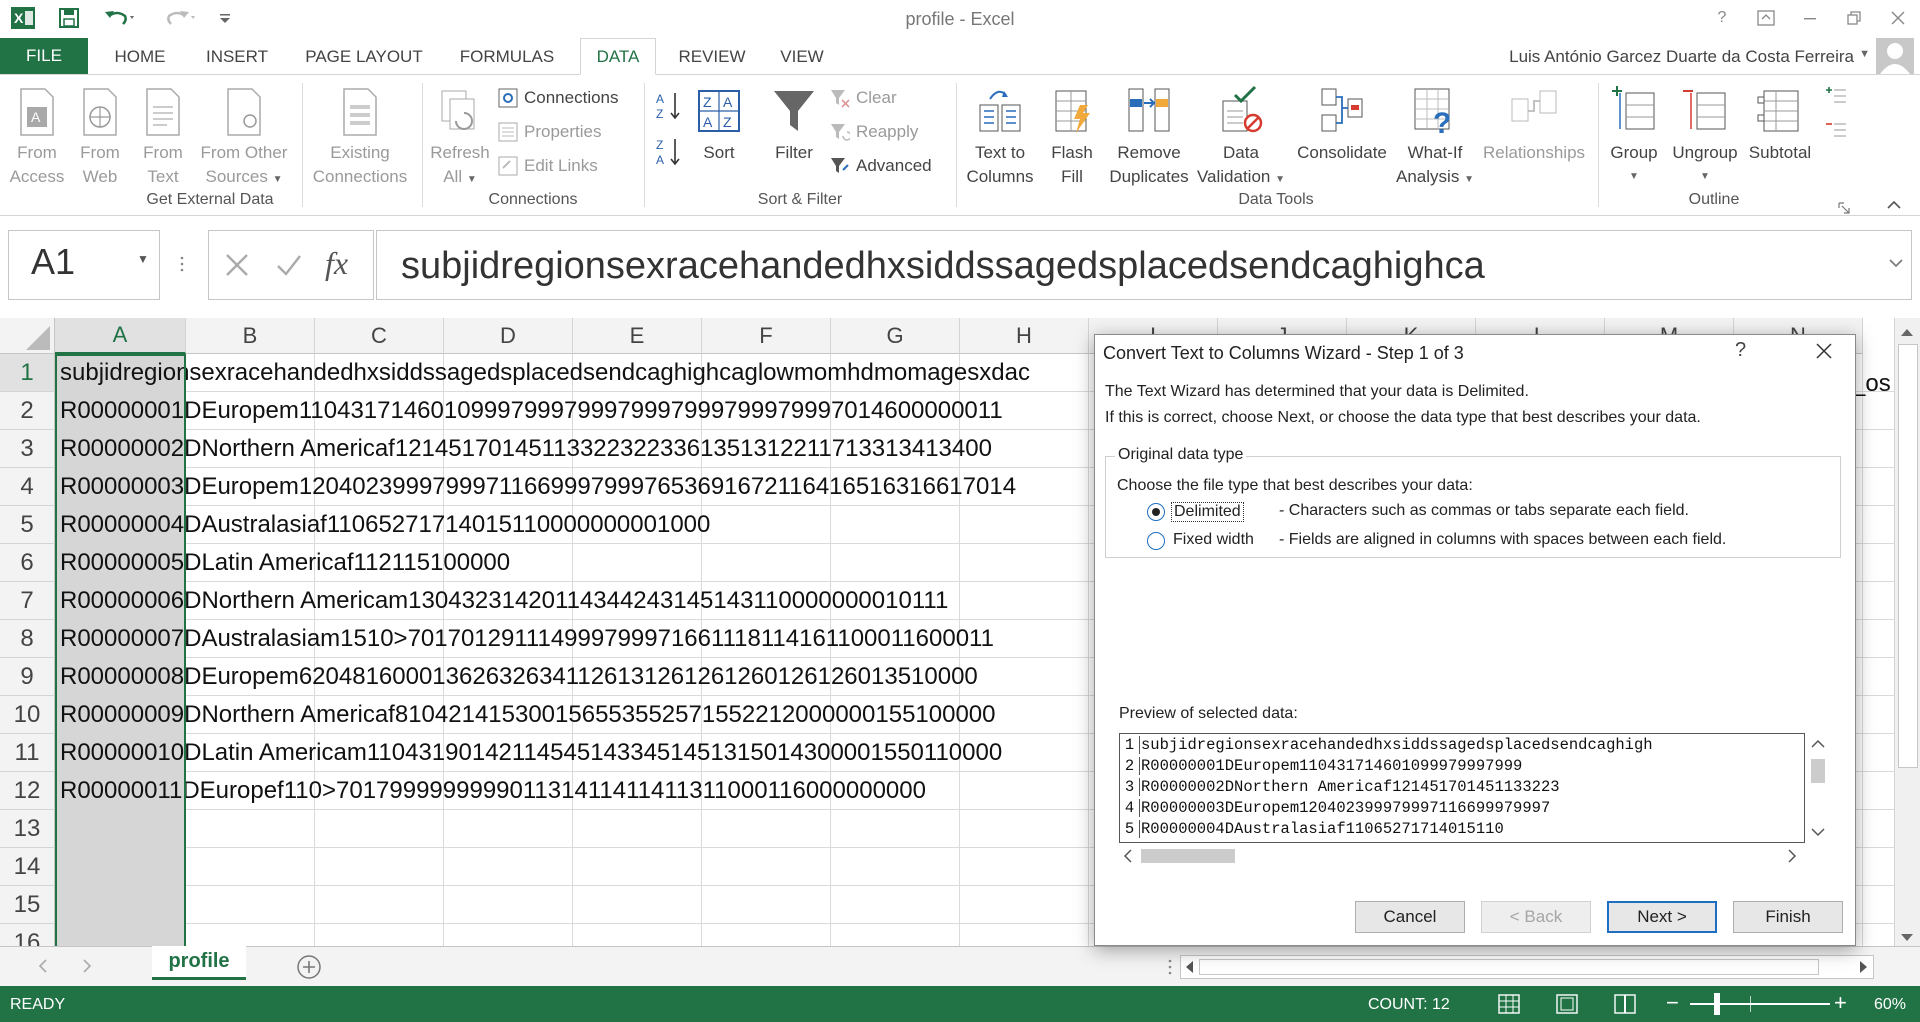  Describe the element at coordinates (27, 867) in the screenshot. I see `row-header-14: 14` at that location.